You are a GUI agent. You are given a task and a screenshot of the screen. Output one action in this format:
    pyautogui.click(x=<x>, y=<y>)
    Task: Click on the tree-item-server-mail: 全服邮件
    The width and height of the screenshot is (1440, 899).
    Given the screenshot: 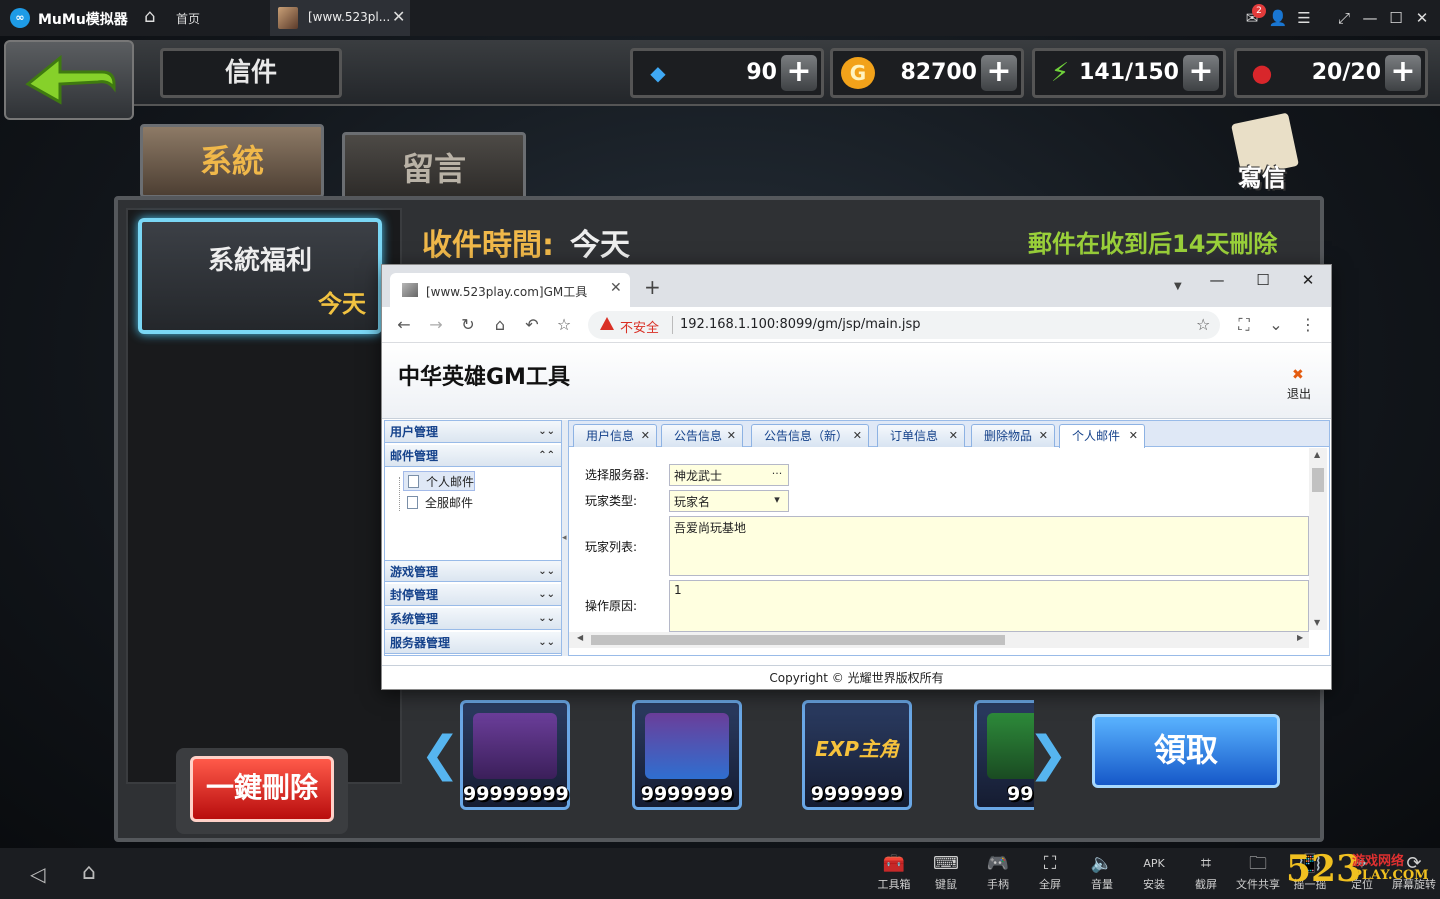 What is the action you would take?
    pyautogui.click(x=438, y=503)
    